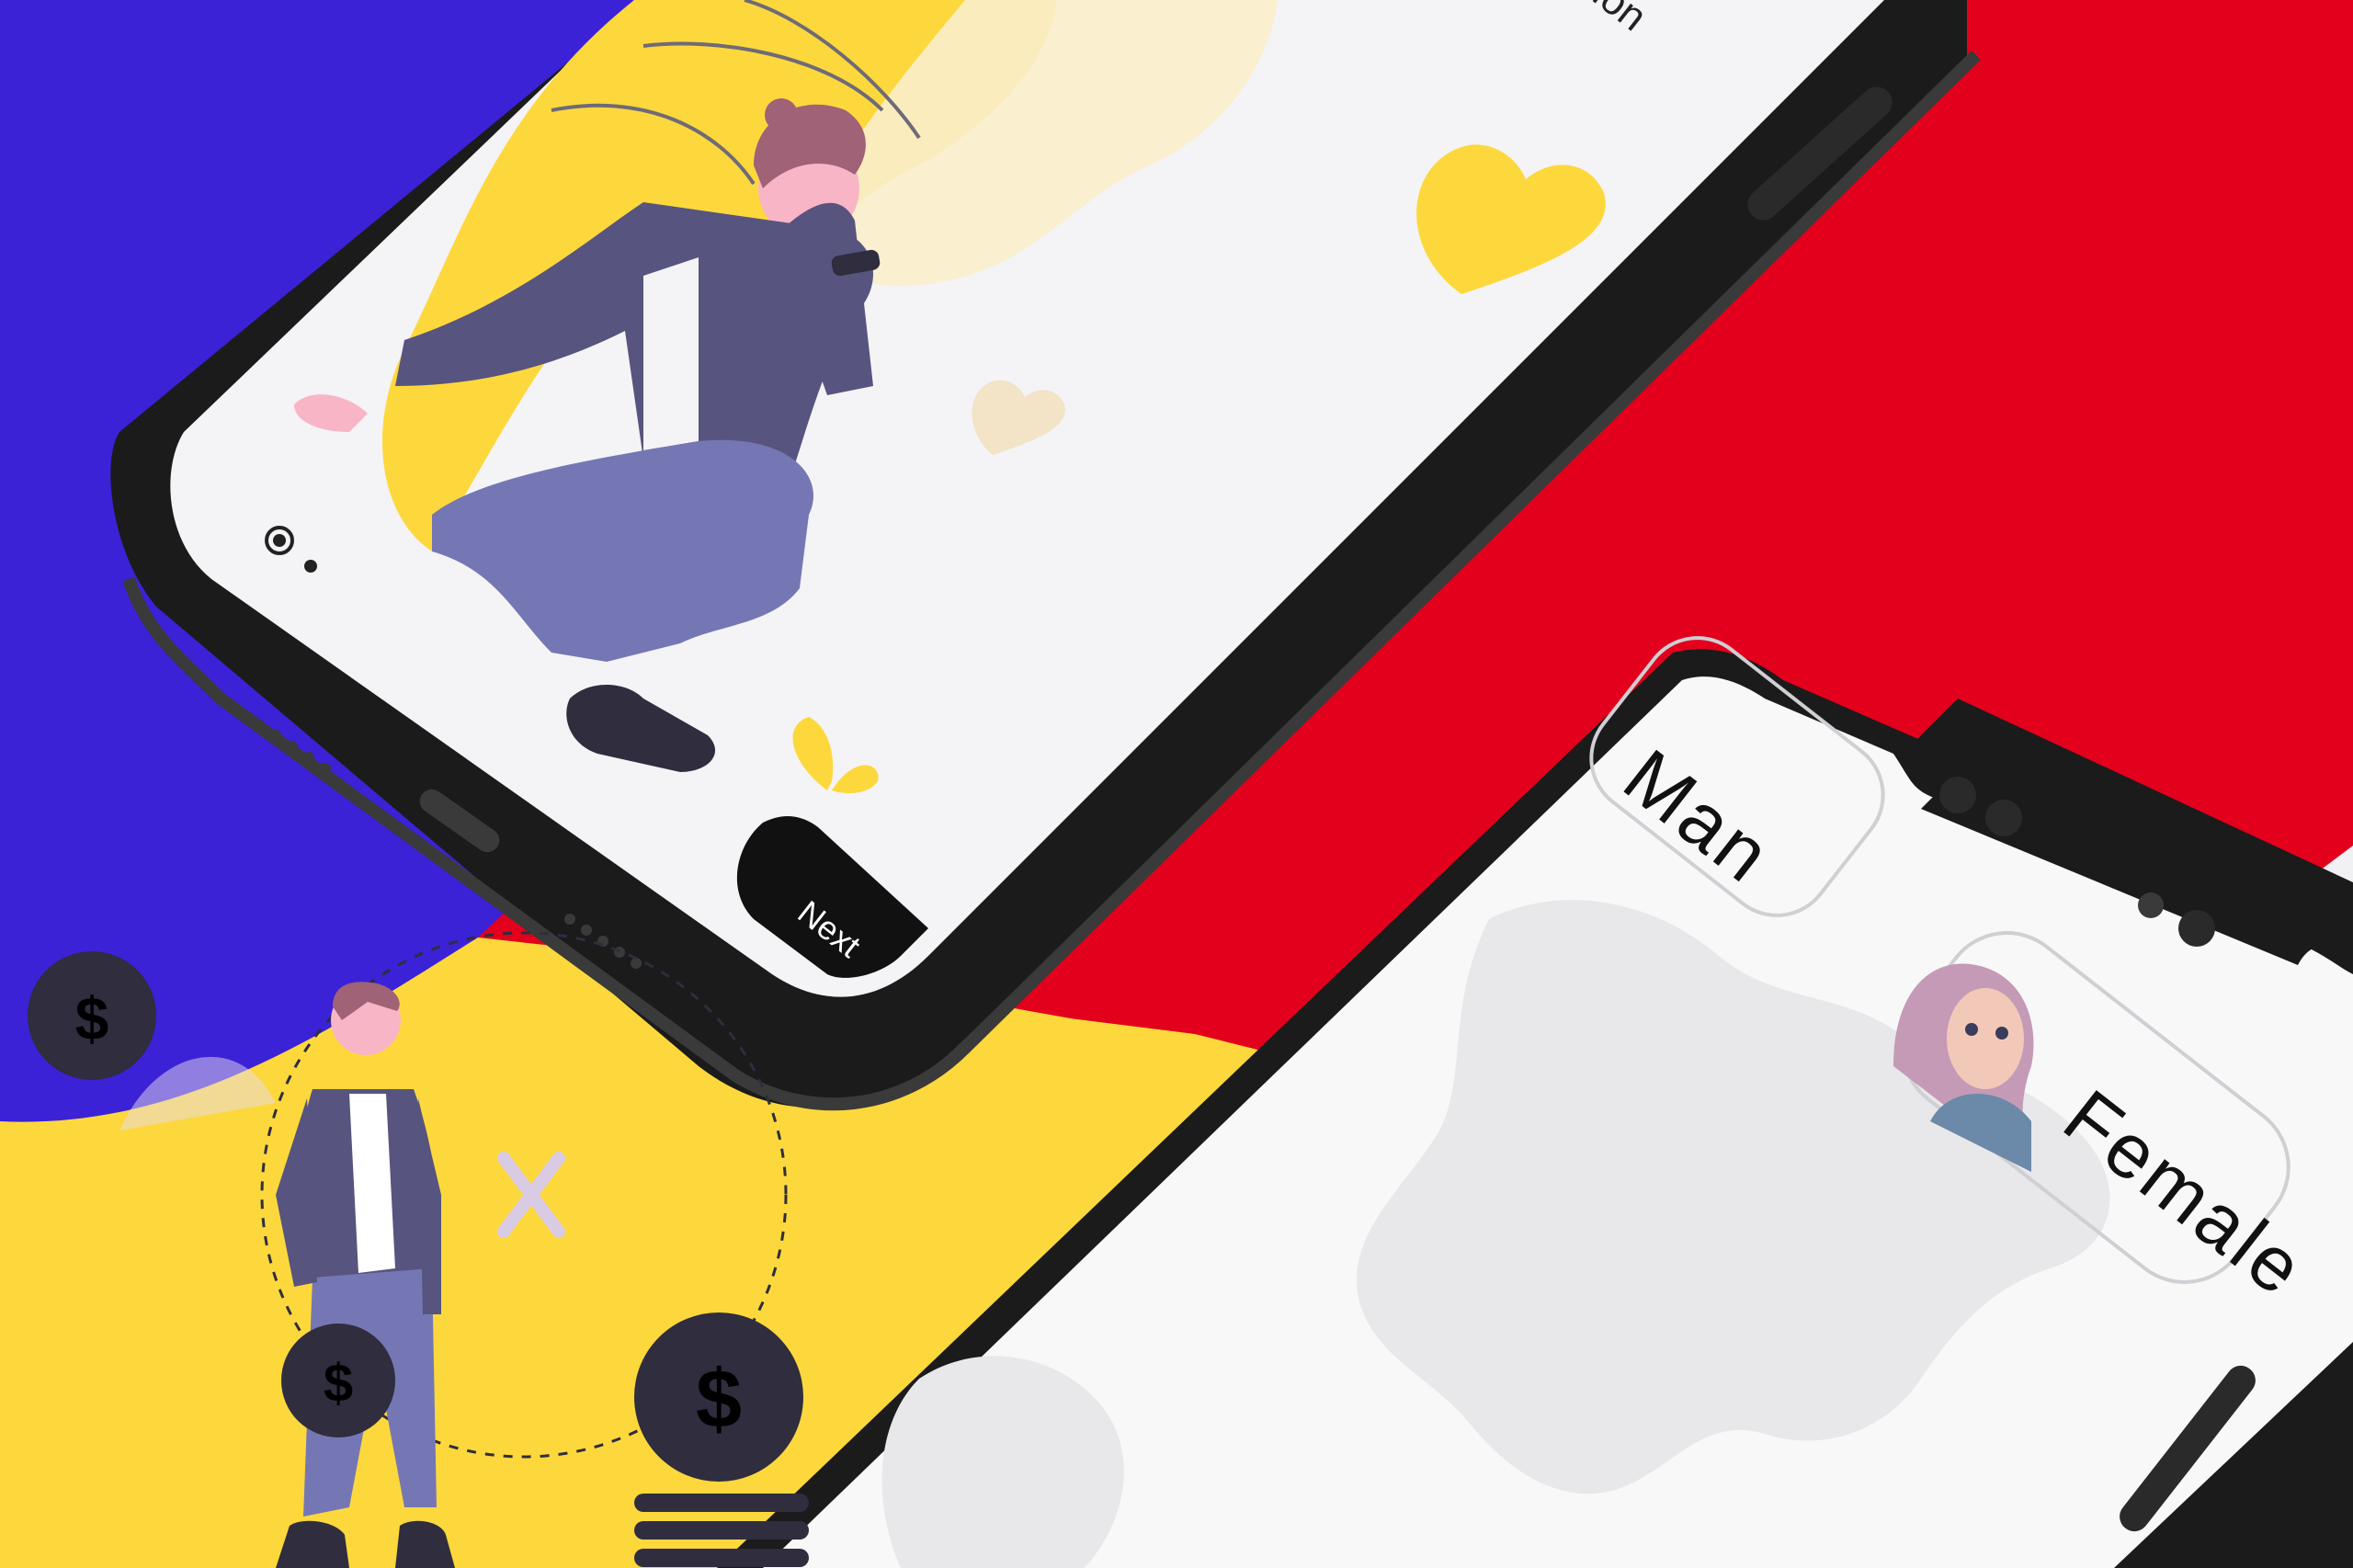 Image resolution: width=2353 pixels, height=1568 pixels. I want to click on pager-dot-active-inner, so click(279, 540).